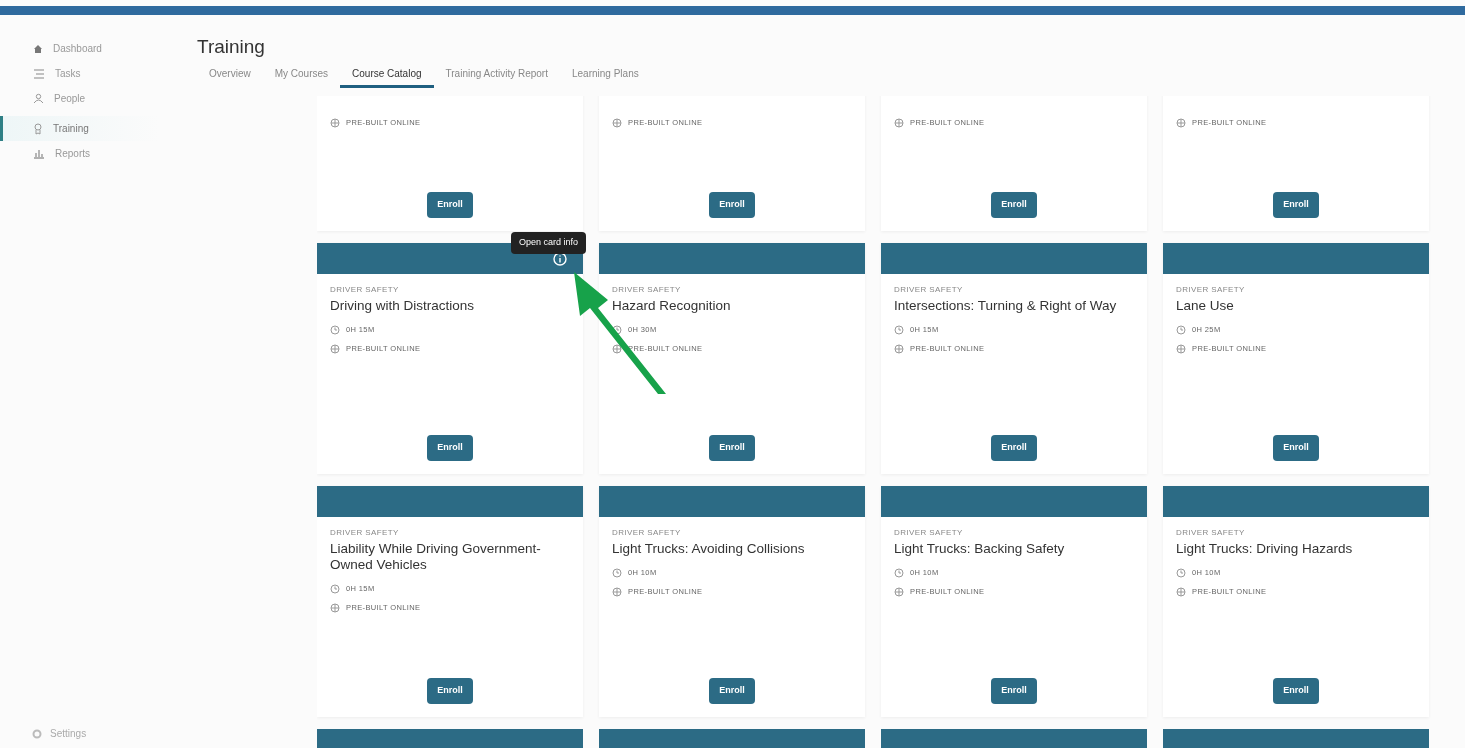 The image size is (1465, 748). What do you see at coordinates (496, 77) in the screenshot?
I see `tab: Training Activity Report` at bounding box center [496, 77].